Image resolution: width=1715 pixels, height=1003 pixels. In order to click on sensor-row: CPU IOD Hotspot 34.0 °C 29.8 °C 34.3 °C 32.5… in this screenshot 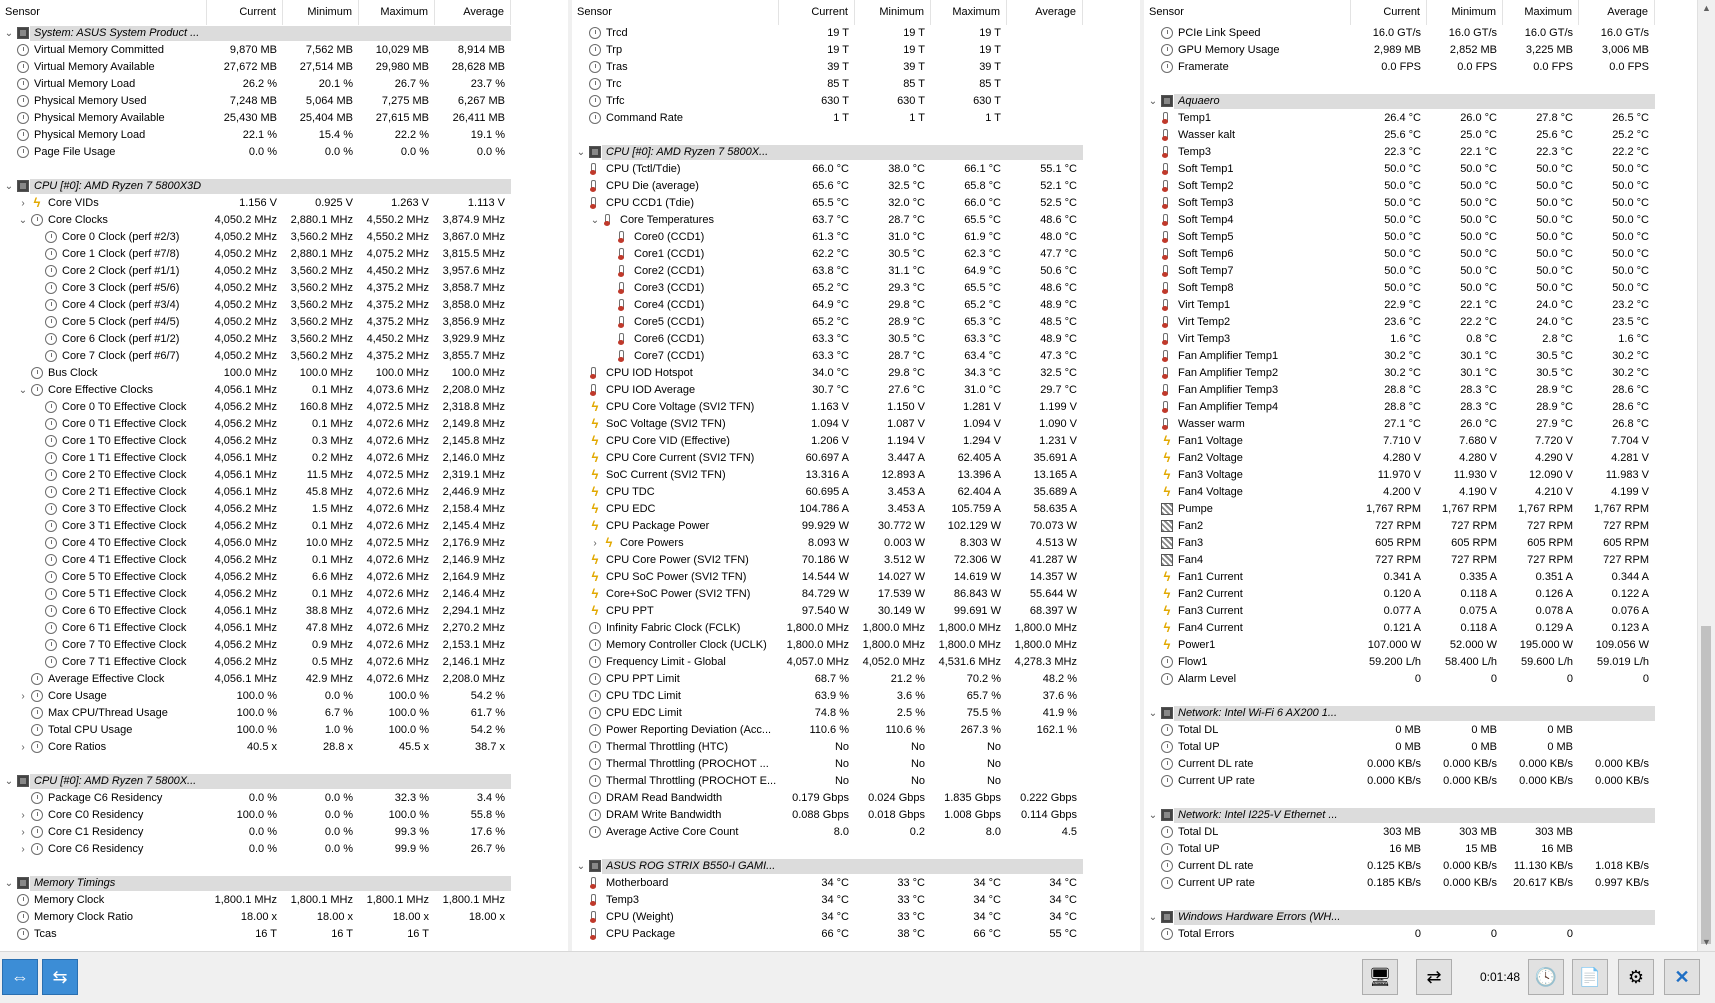, I will do `click(856, 373)`.